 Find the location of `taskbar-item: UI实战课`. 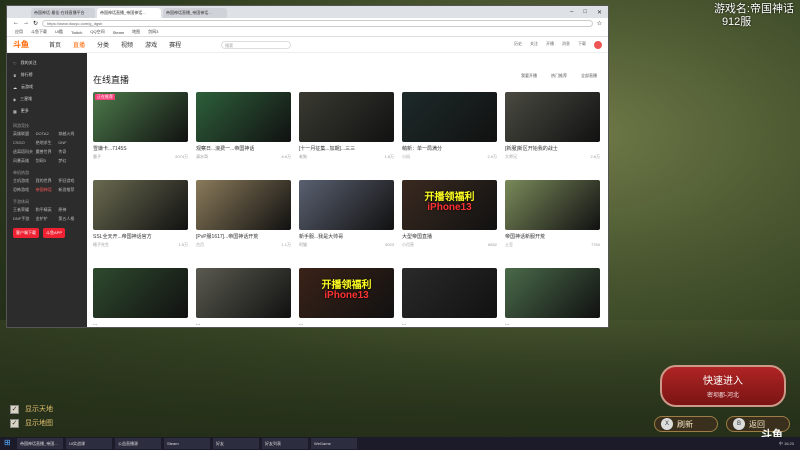

taskbar-item: UI实战课 is located at coordinates (89, 443).